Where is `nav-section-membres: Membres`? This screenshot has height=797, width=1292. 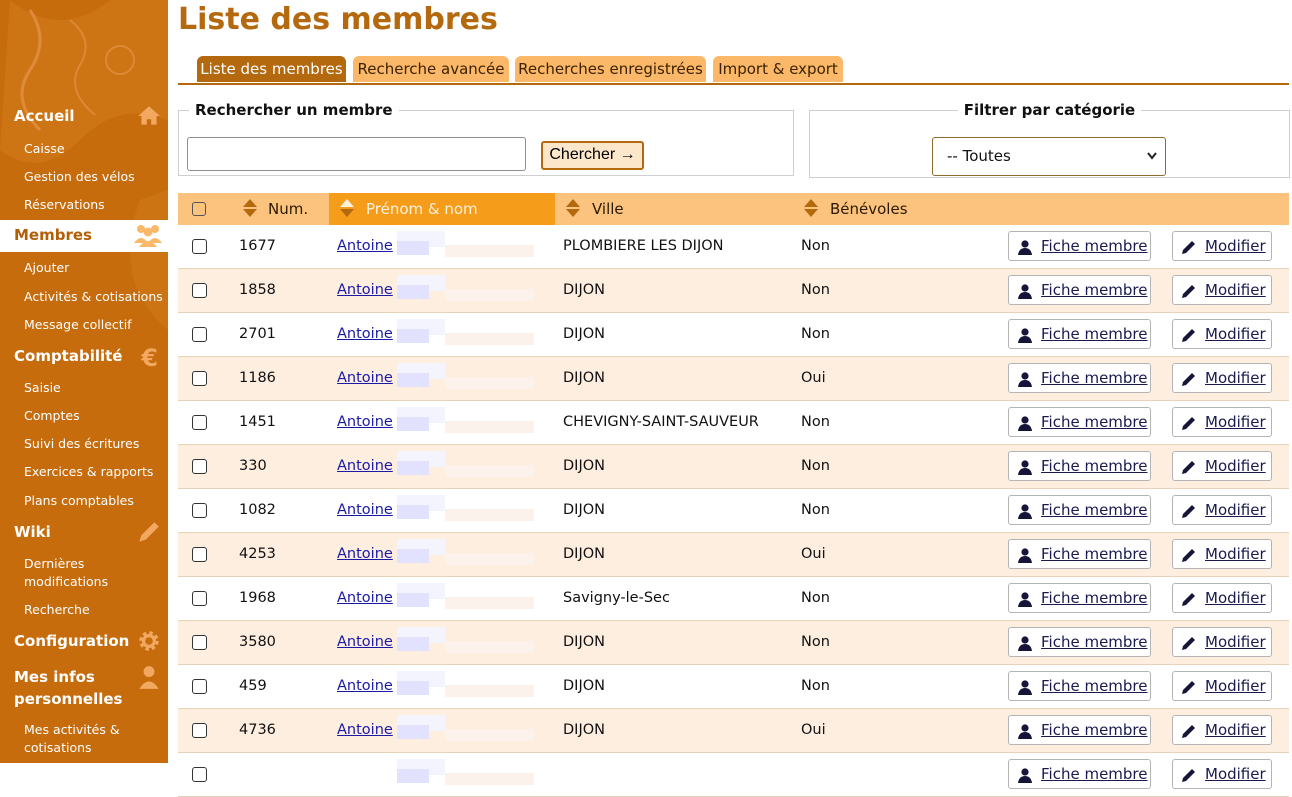 nav-section-membres: Membres is located at coordinates (84, 236).